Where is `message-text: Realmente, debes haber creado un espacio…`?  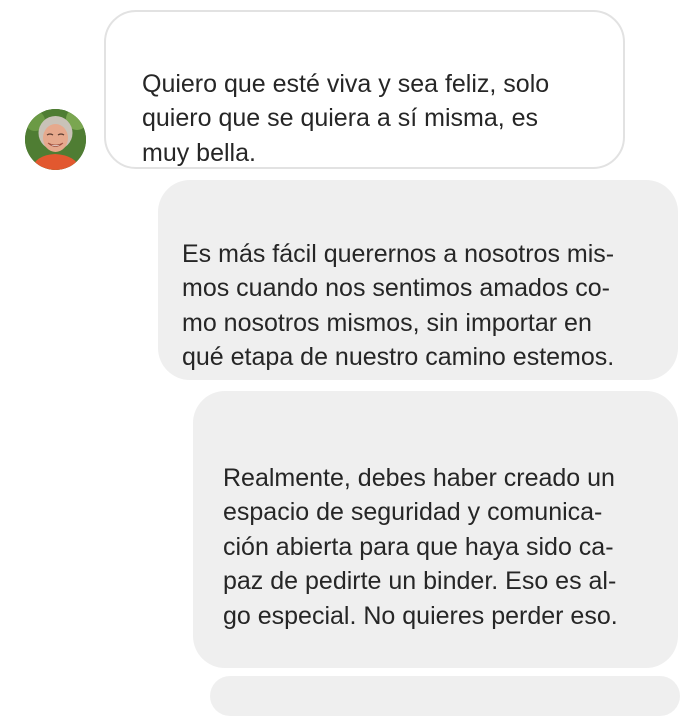
message-text: Realmente, debes haber creado un espacio… is located at coordinates (420, 546).